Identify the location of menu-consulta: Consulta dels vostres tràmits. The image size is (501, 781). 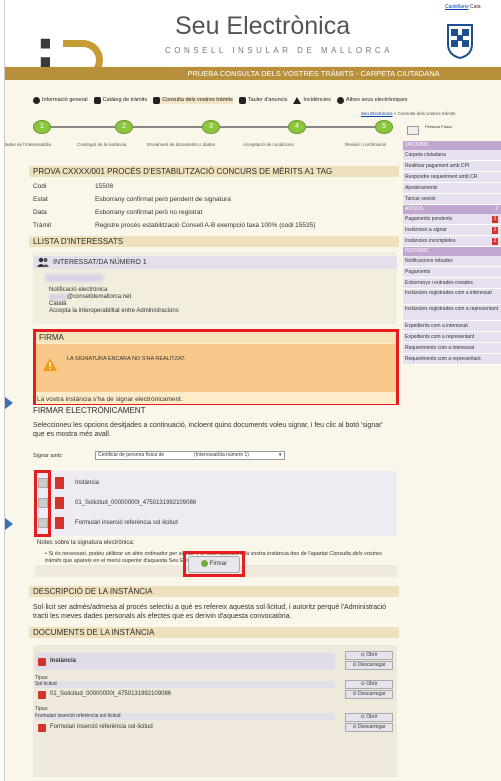
(193, 100).